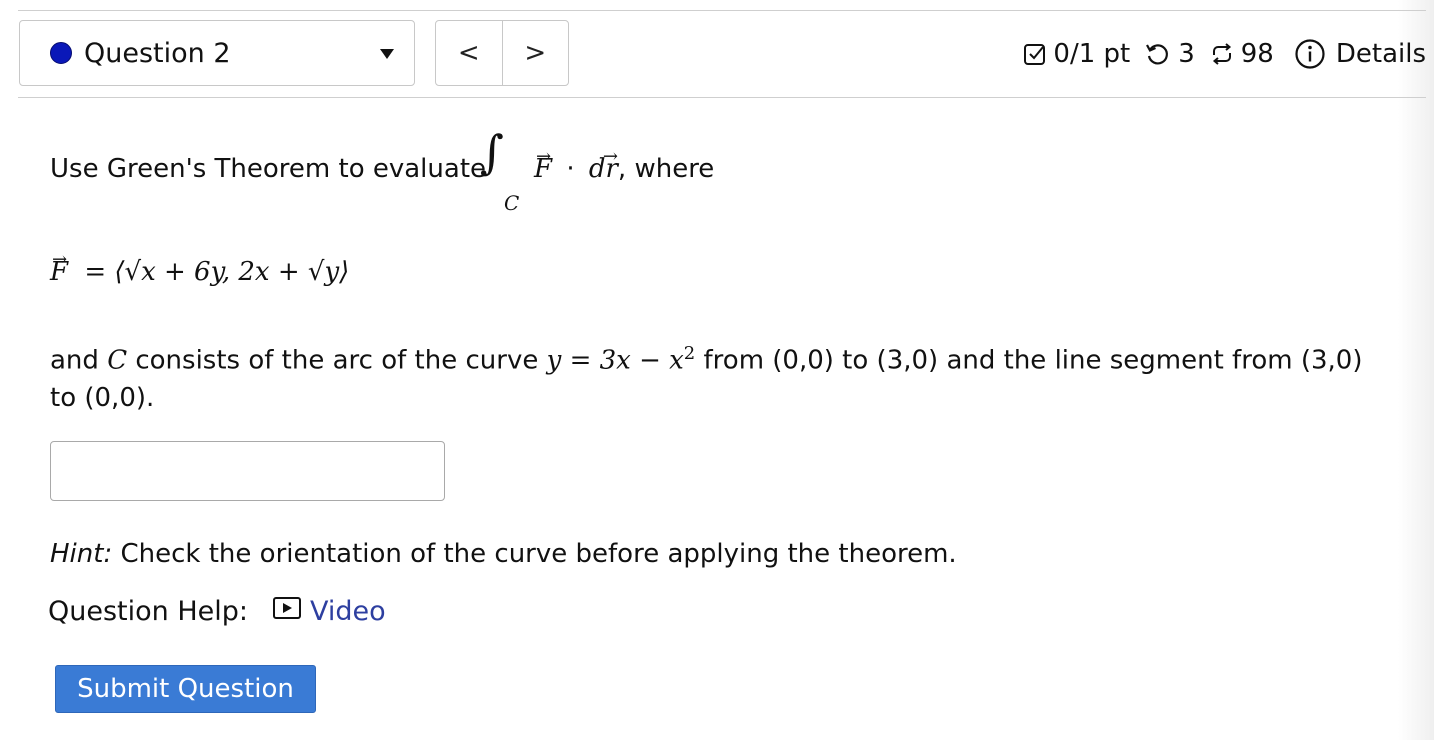  Describe the element at coordinates (102, 397) in the screenshot. I see `curve-text-line2: to (0,0).` at that location.